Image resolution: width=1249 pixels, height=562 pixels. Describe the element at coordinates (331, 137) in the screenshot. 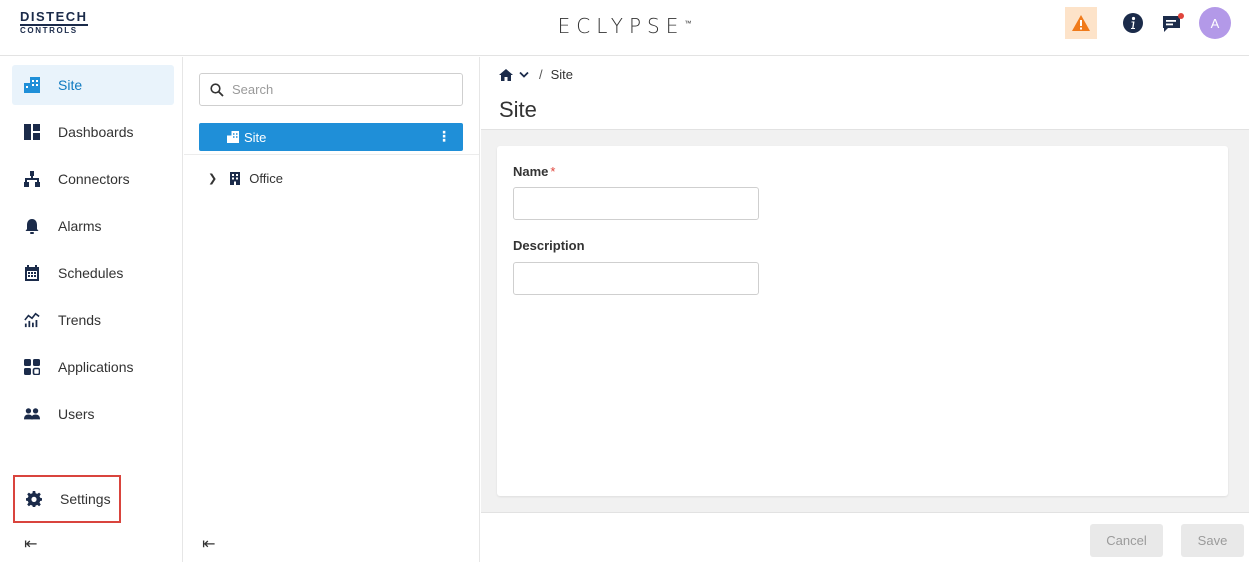

I see `tree-item-site: Site ⋮` at that location.